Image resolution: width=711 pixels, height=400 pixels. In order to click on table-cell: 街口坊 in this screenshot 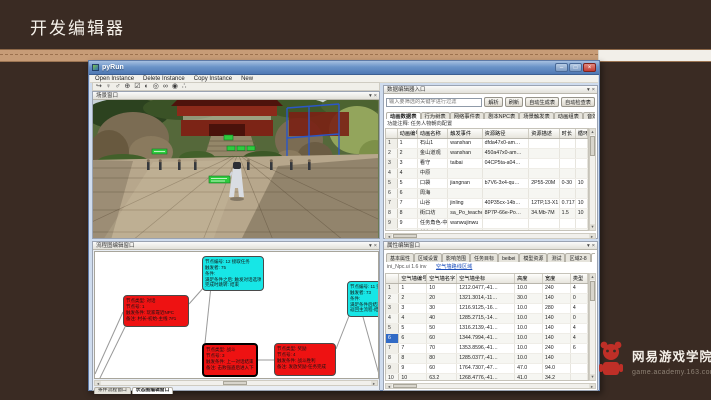, I will do `click(433, 213)`.